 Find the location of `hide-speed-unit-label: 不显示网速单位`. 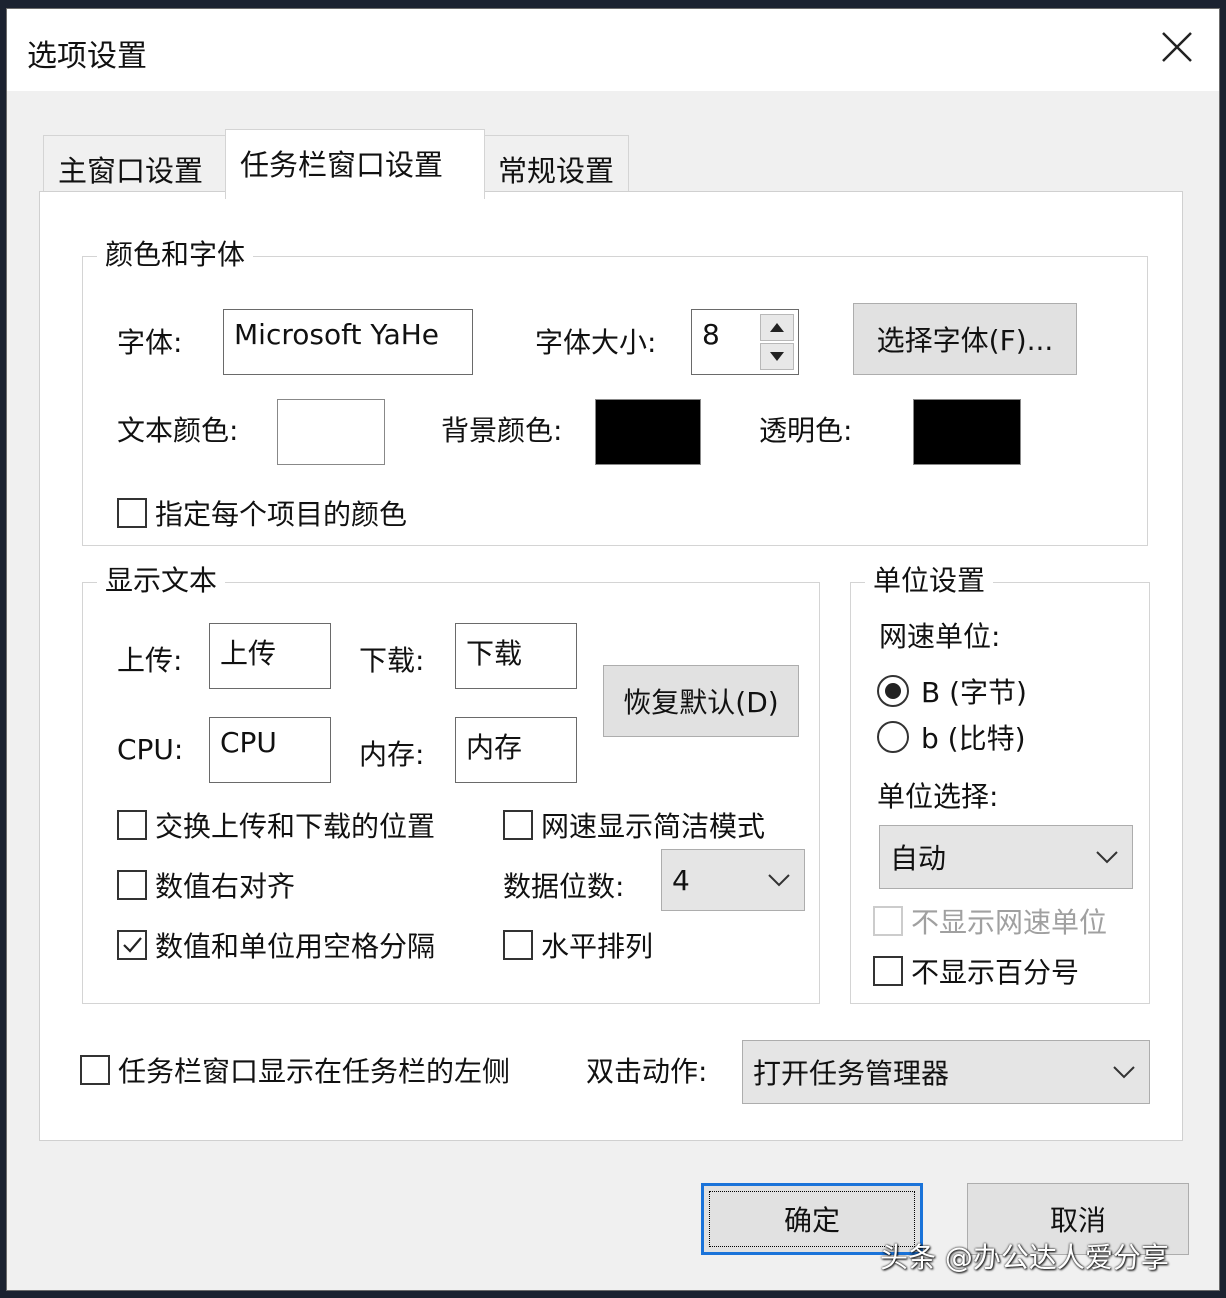

hide-speed-unit-label: 不显示网速单位 is located at coordinates (1009, 922).